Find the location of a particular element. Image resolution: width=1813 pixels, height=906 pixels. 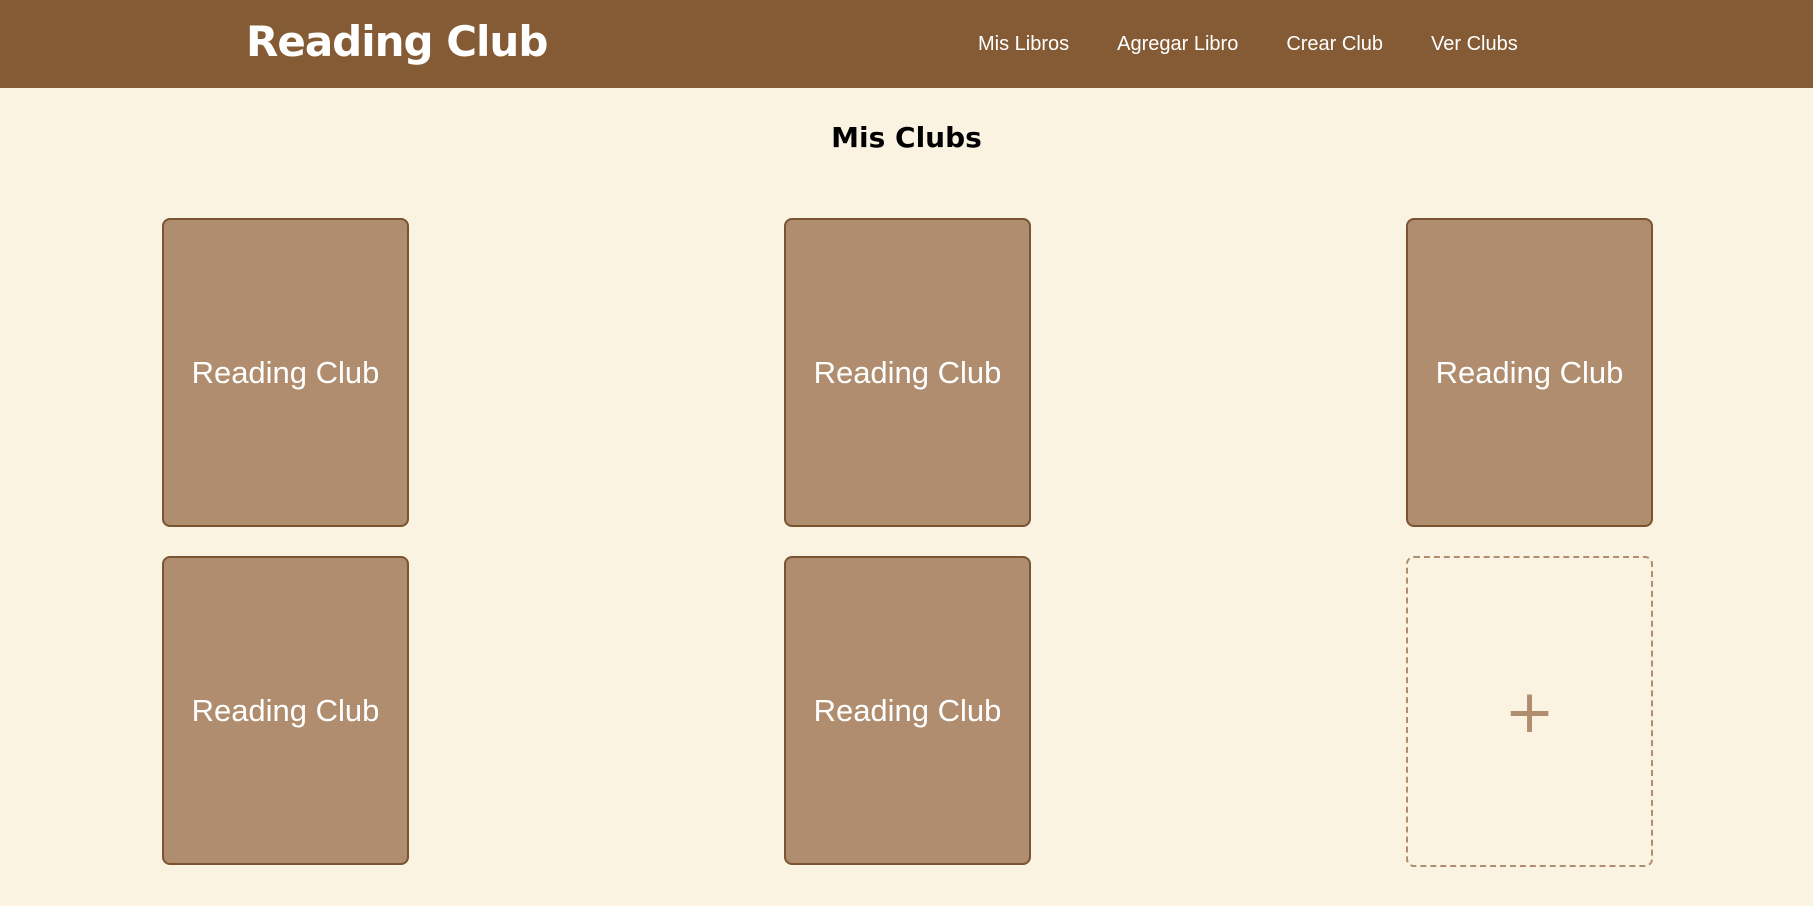

brand-logo: Reading Club is located at coordinates (397, 42).